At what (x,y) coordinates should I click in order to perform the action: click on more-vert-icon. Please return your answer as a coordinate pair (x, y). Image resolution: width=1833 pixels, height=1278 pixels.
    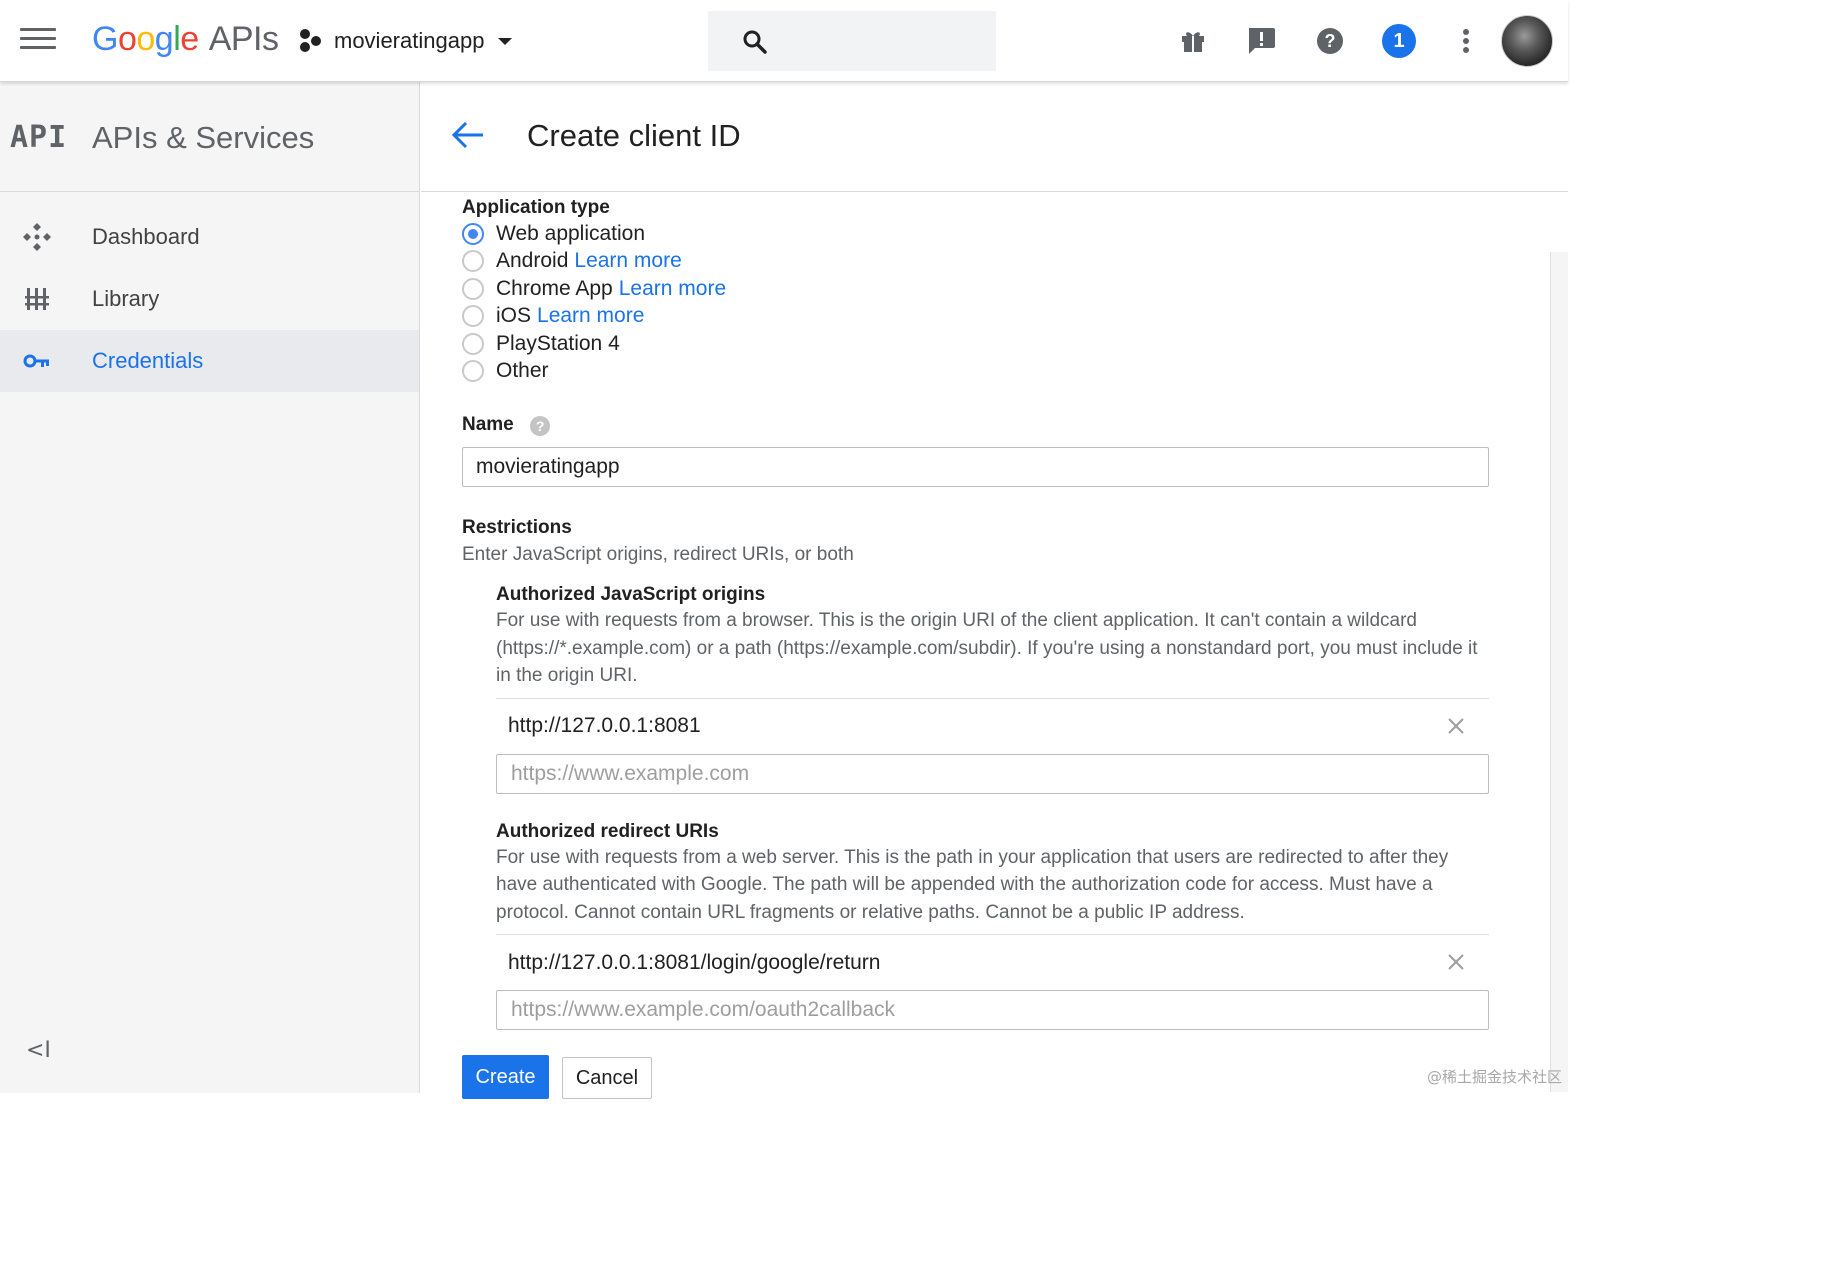
    Looking at the image, I should click on (1466, 41).